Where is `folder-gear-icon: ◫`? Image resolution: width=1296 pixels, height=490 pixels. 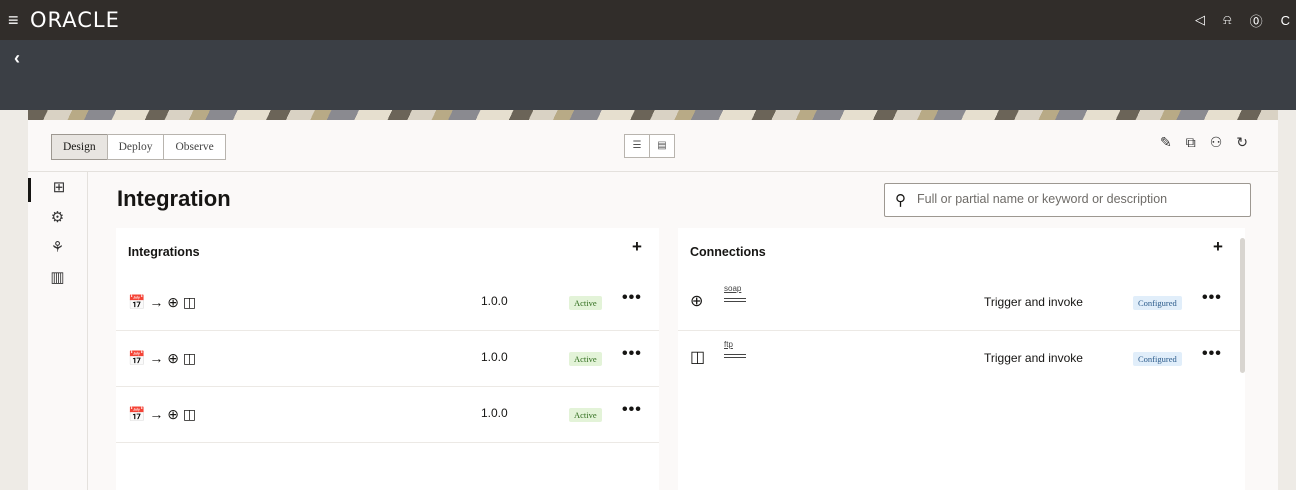 folder-gear-icon: ◫ is located at coordinates (698, 357).